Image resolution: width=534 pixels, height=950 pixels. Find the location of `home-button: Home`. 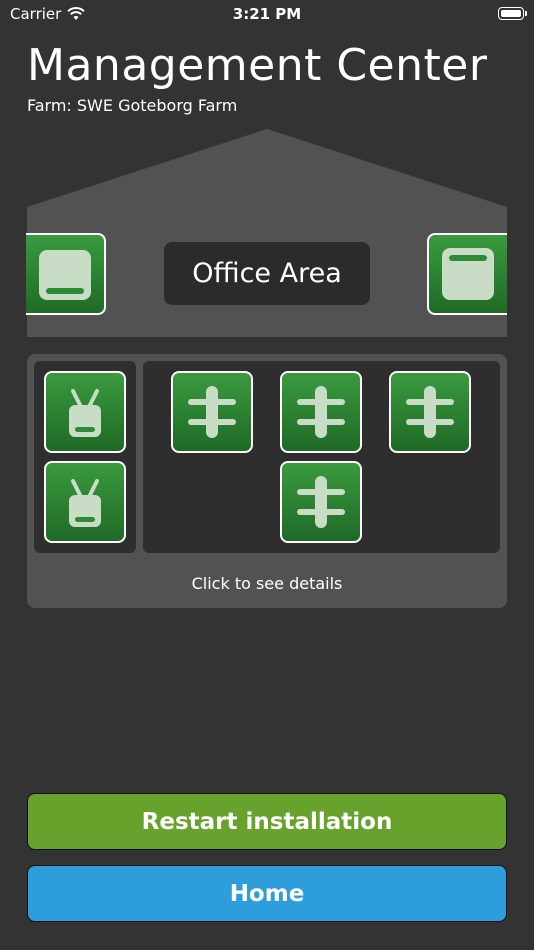

home-button: Home is located at coordinates (267, 893).